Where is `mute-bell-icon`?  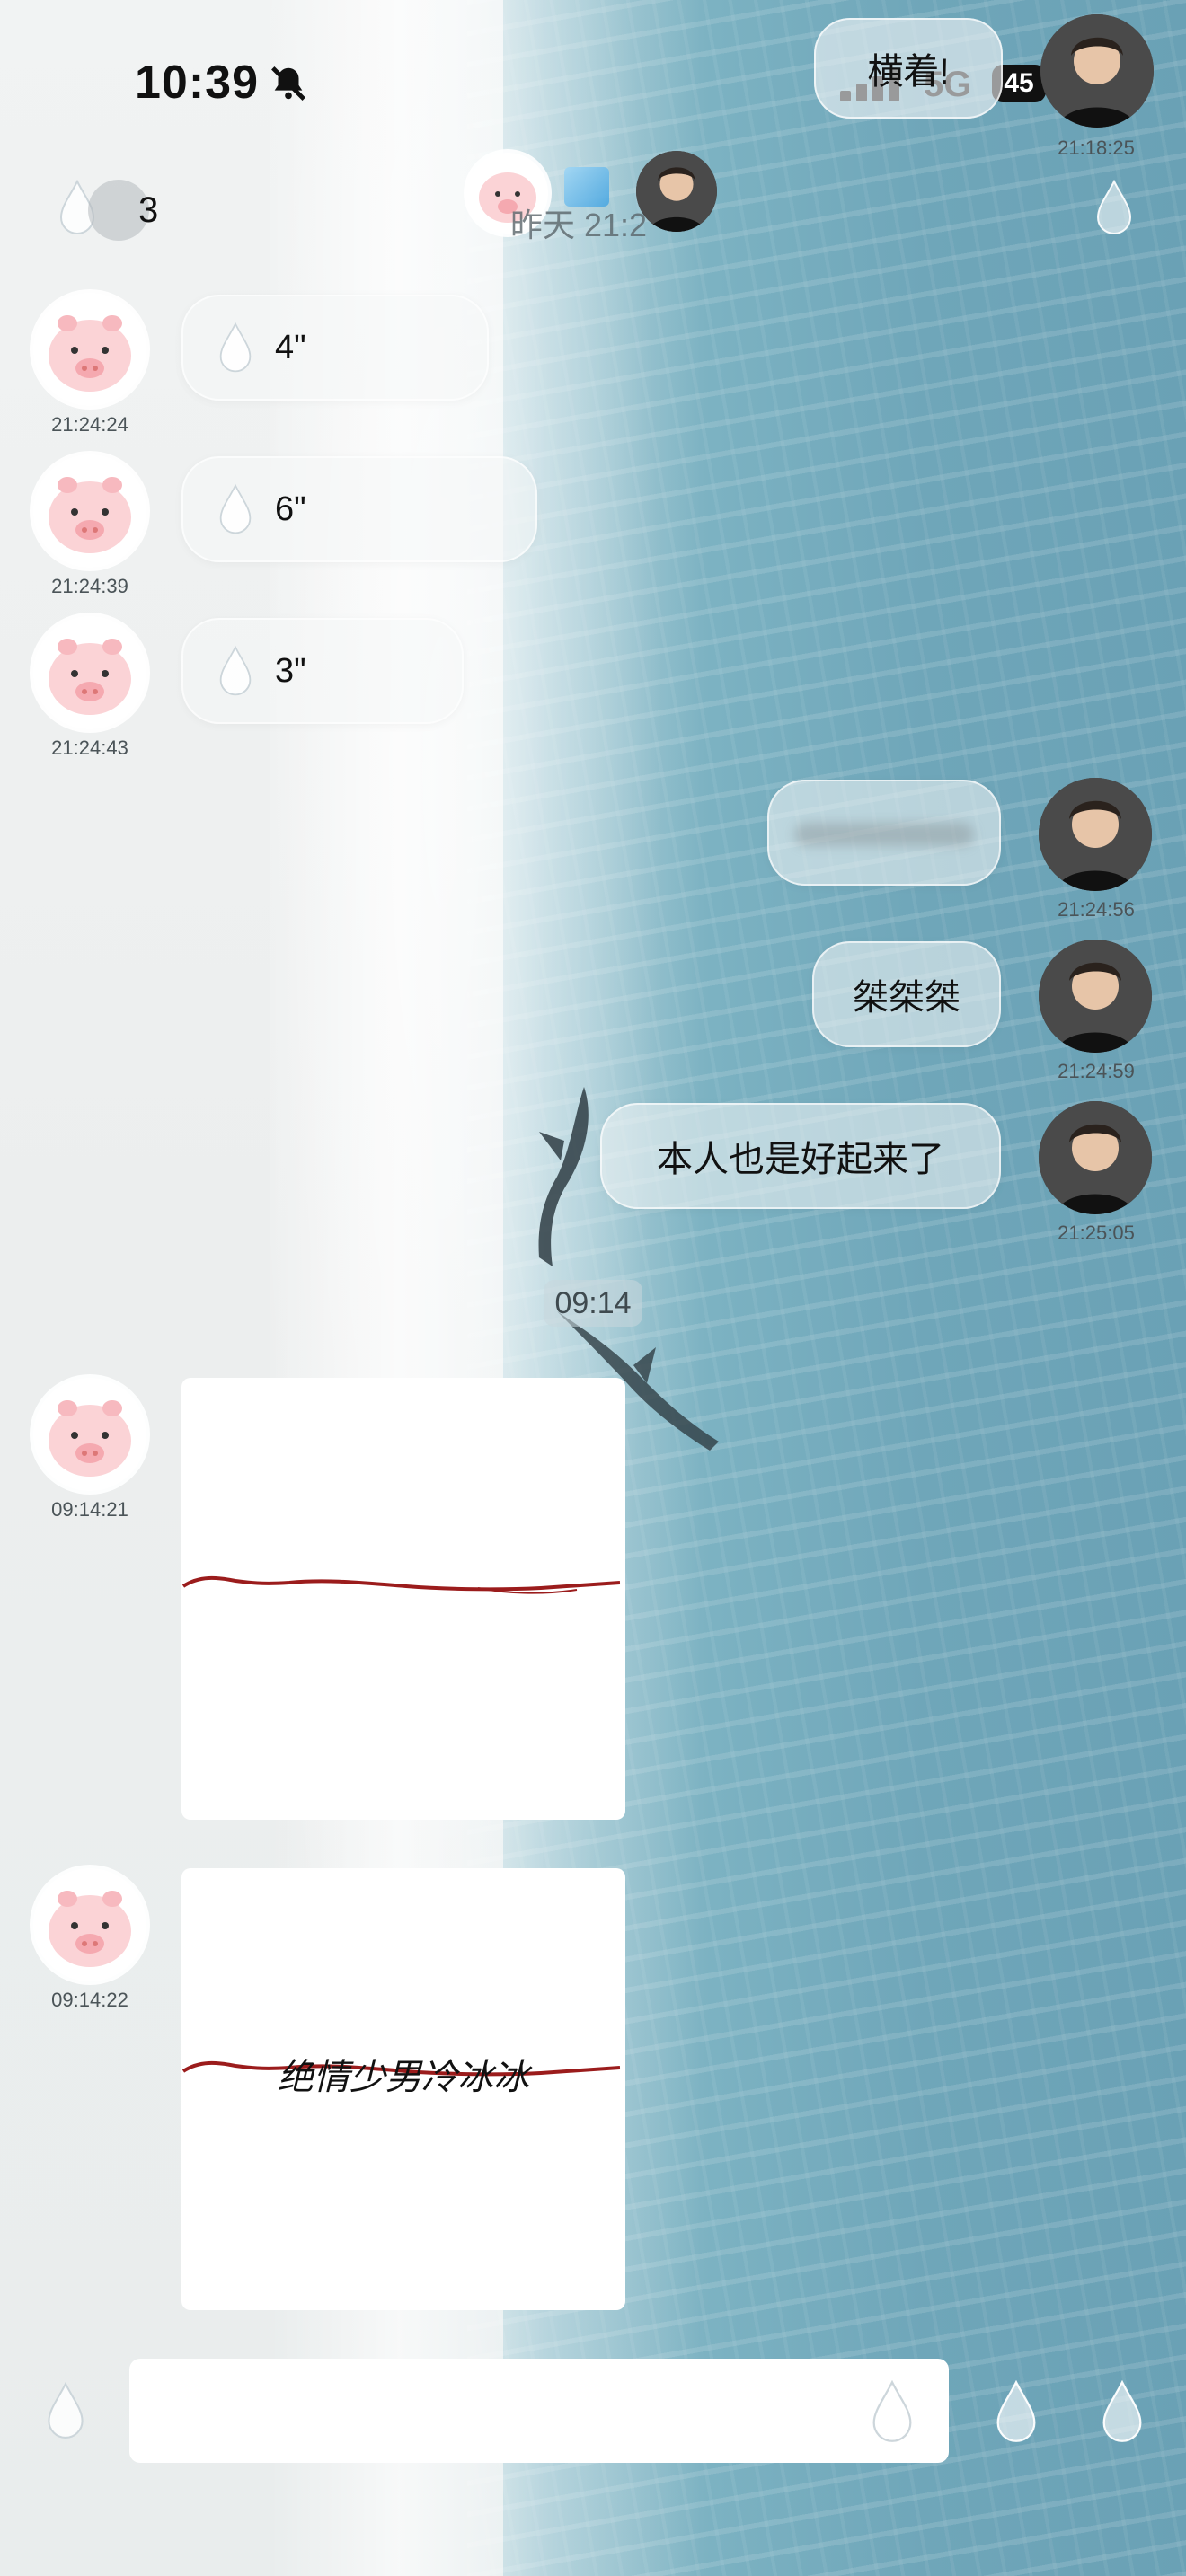
mute-bell-icon is located at coordinates (288, 86).